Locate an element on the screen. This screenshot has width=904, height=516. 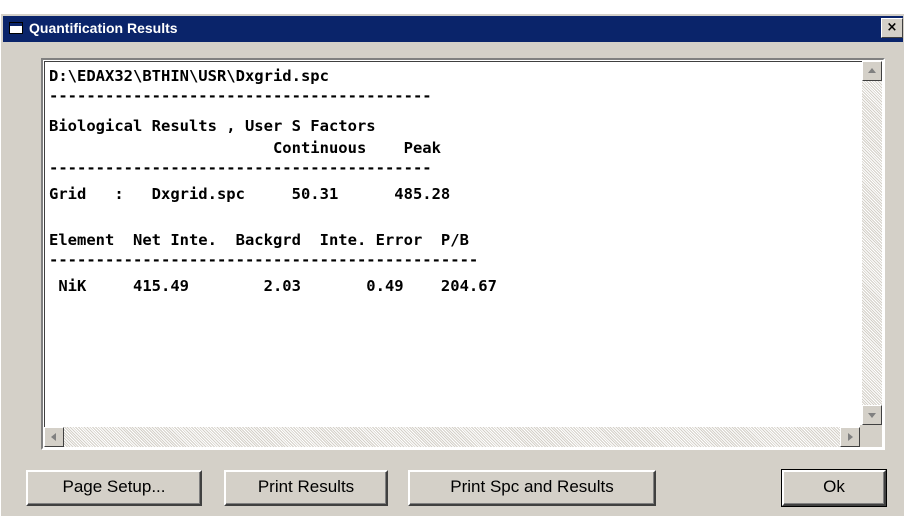
scroll-down-button is located at coordinates (872, 415).